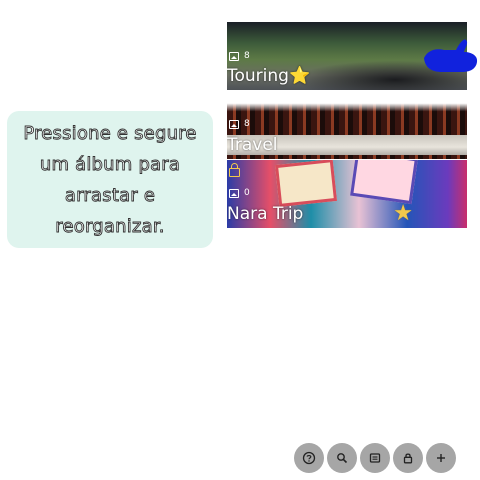  I want to click on album-meta: 0, so click(239, 193).